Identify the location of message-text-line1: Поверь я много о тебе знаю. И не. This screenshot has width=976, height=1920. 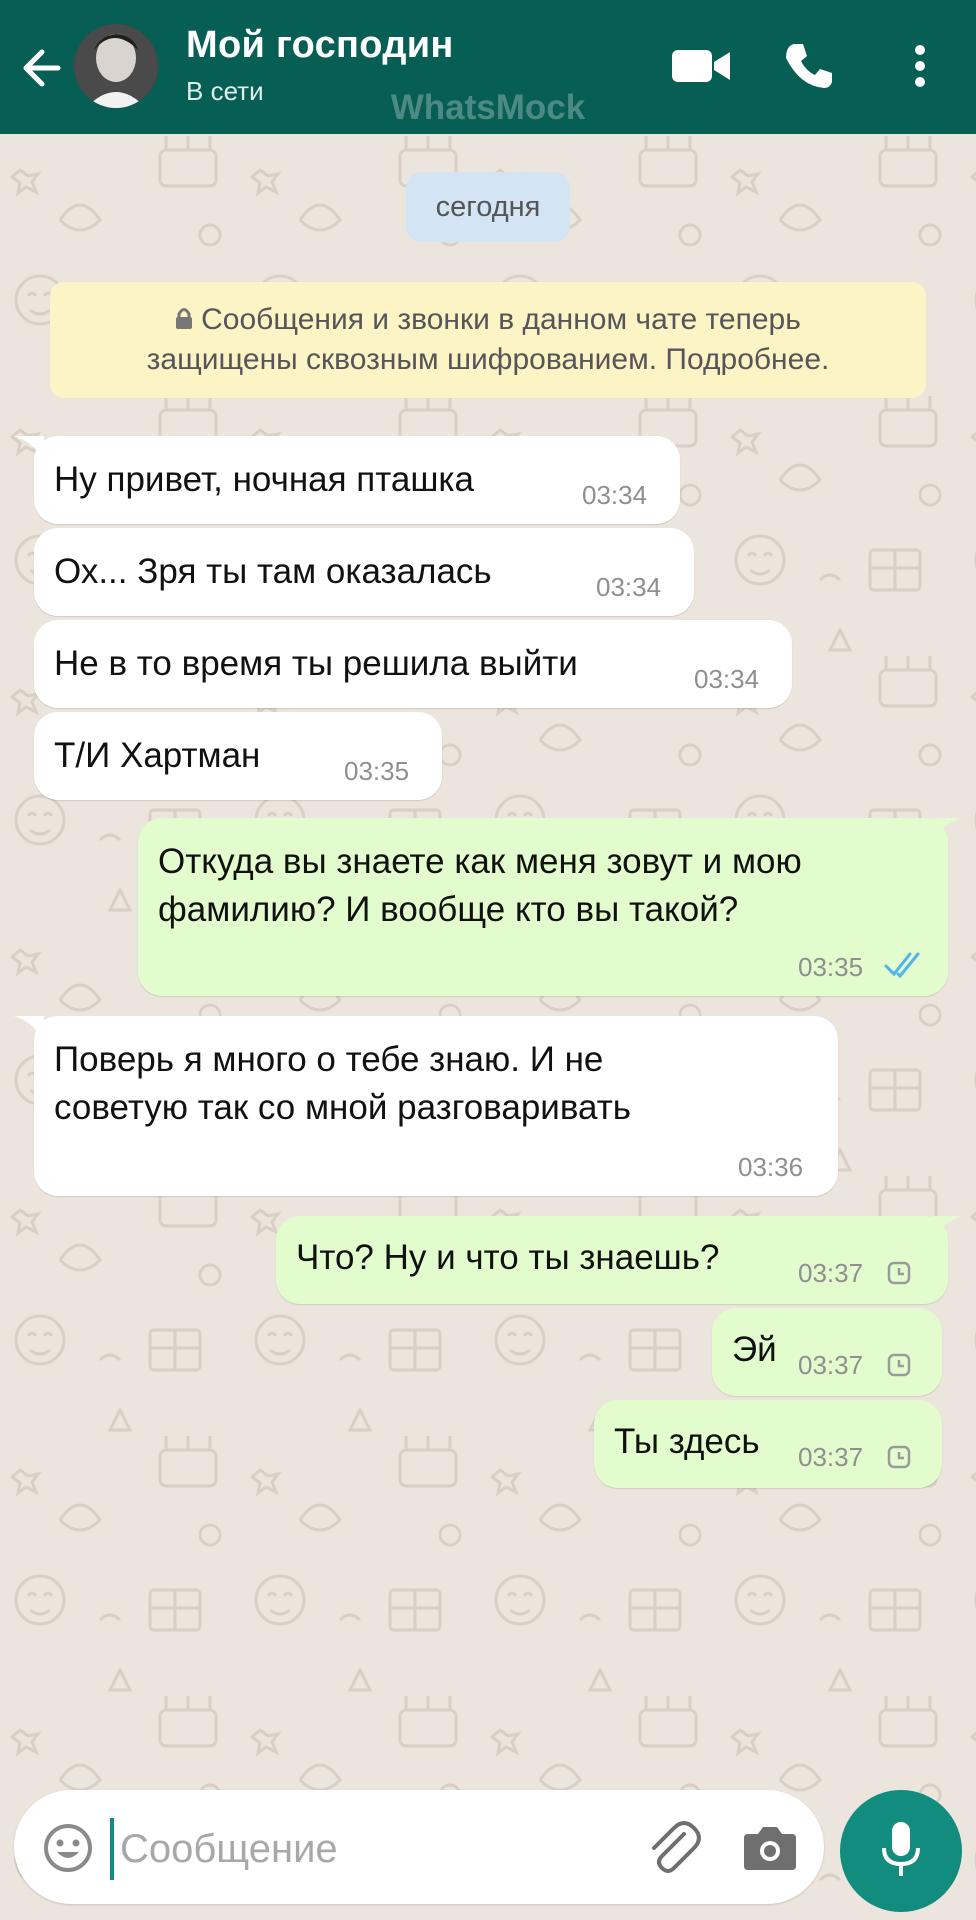
(329, 1059).